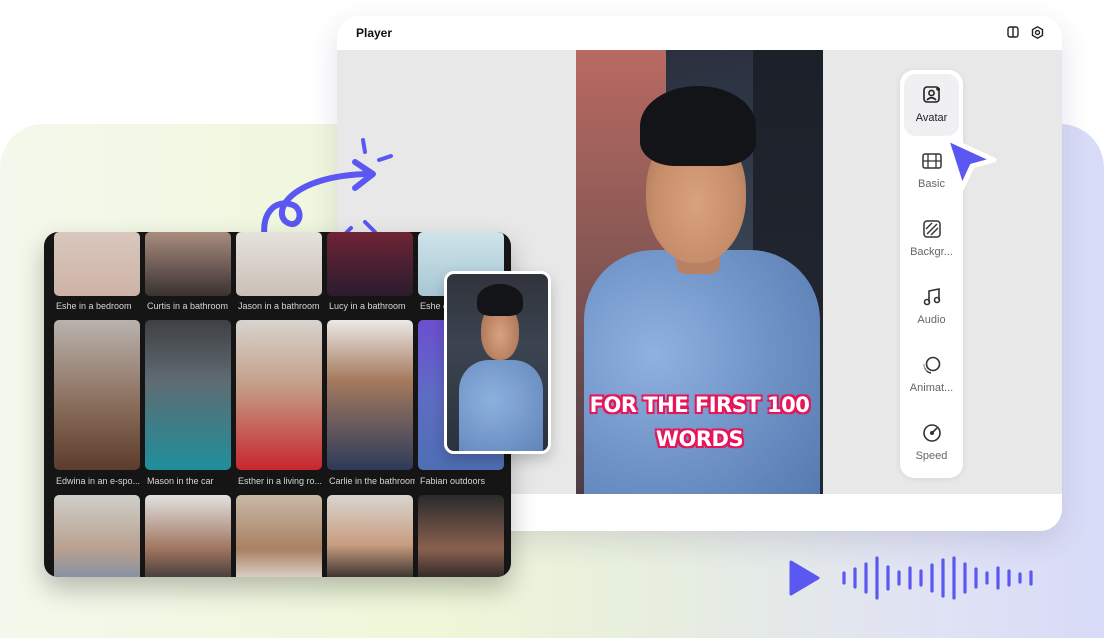 This screenshot has width=1104, height=638. I want to click on animation-icon, so click(932, 365).